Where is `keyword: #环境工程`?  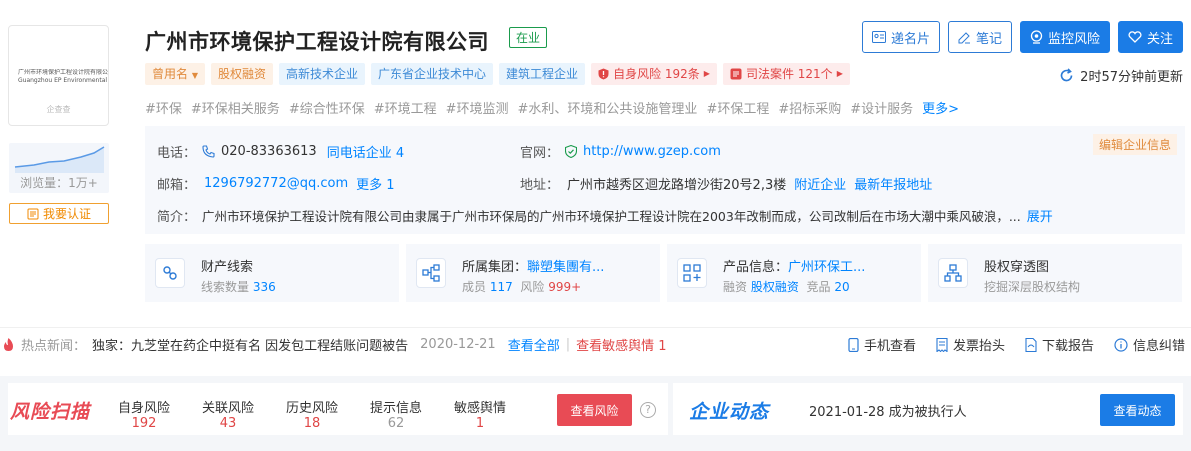 keyword: #环境工程 is located at coordinates (405, 107).